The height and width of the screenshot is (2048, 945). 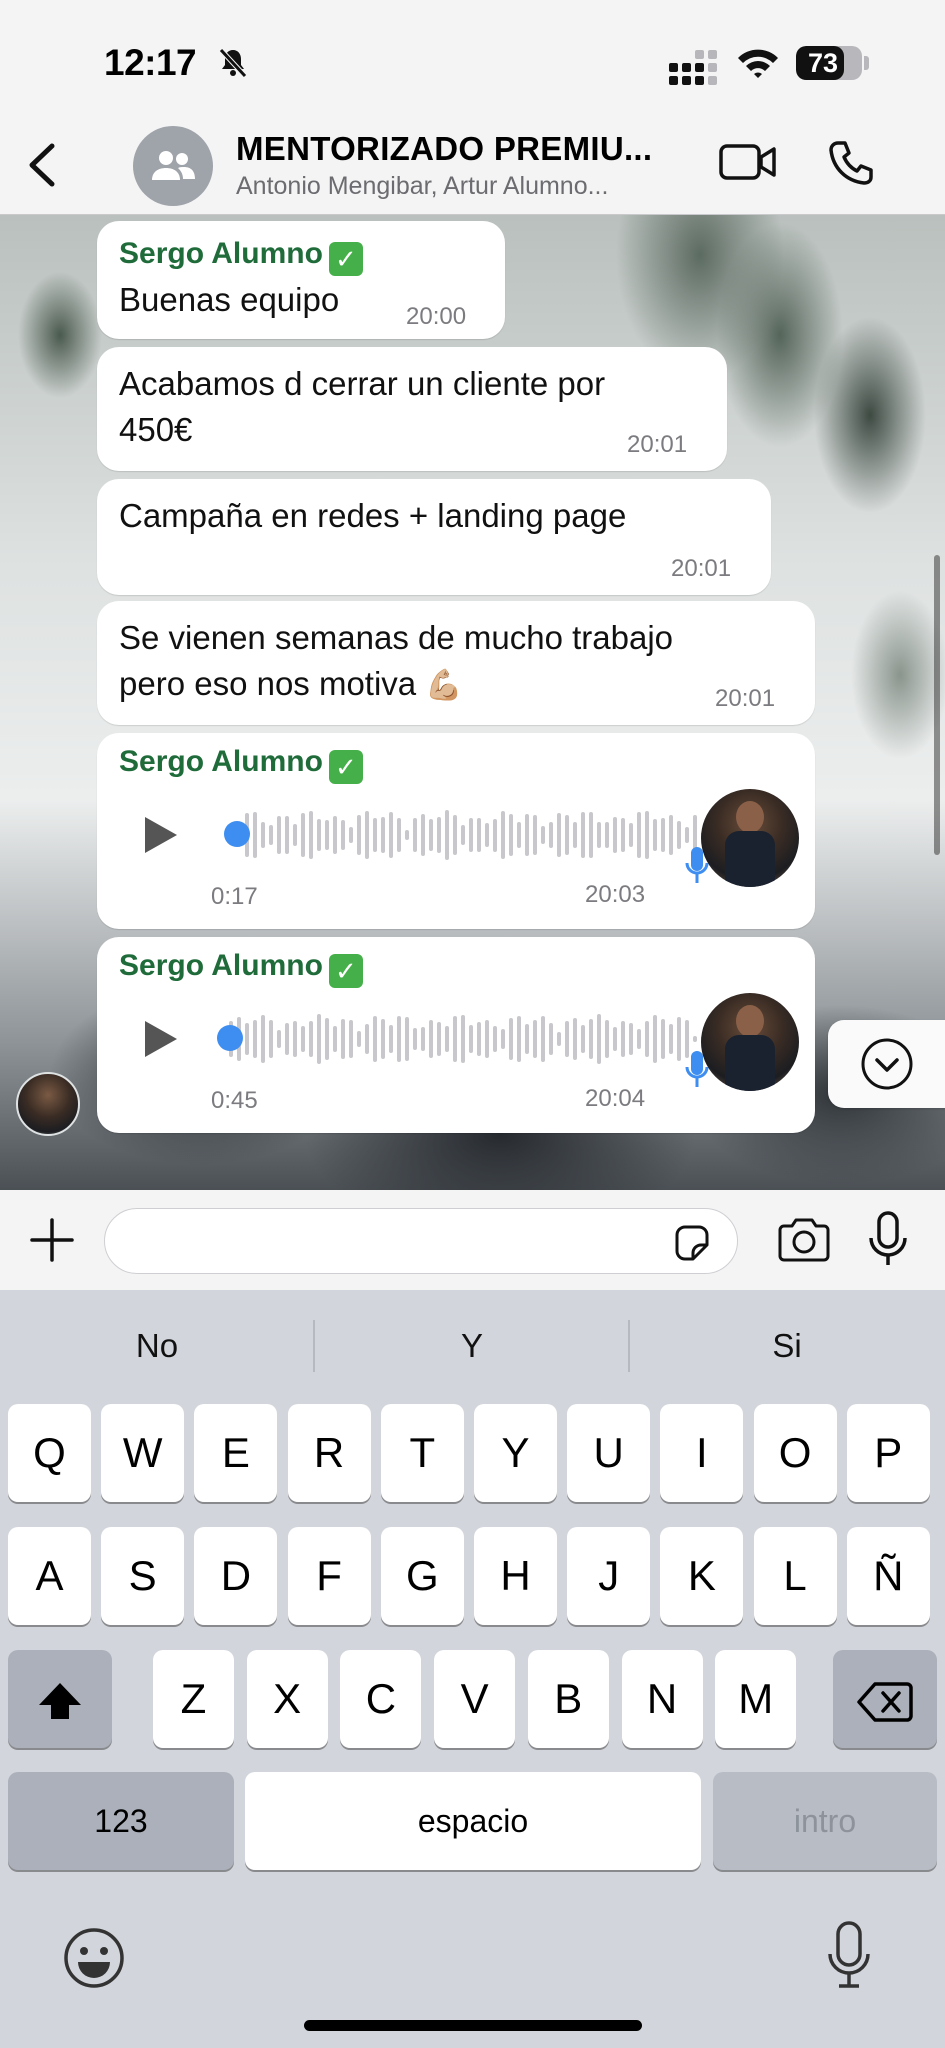 What do you see at coordinates (702, 1453) in the screenshot?
I see `key-i: I` at bounding box center [702, 1453].